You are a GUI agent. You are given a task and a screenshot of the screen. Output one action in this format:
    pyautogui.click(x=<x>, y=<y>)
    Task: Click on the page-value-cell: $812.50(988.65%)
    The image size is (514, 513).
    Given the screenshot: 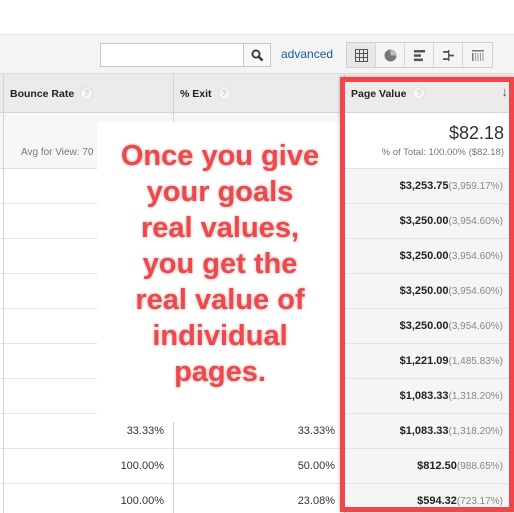 What is the action you would take?
    pyautogui.click(x=460, y=466)
    